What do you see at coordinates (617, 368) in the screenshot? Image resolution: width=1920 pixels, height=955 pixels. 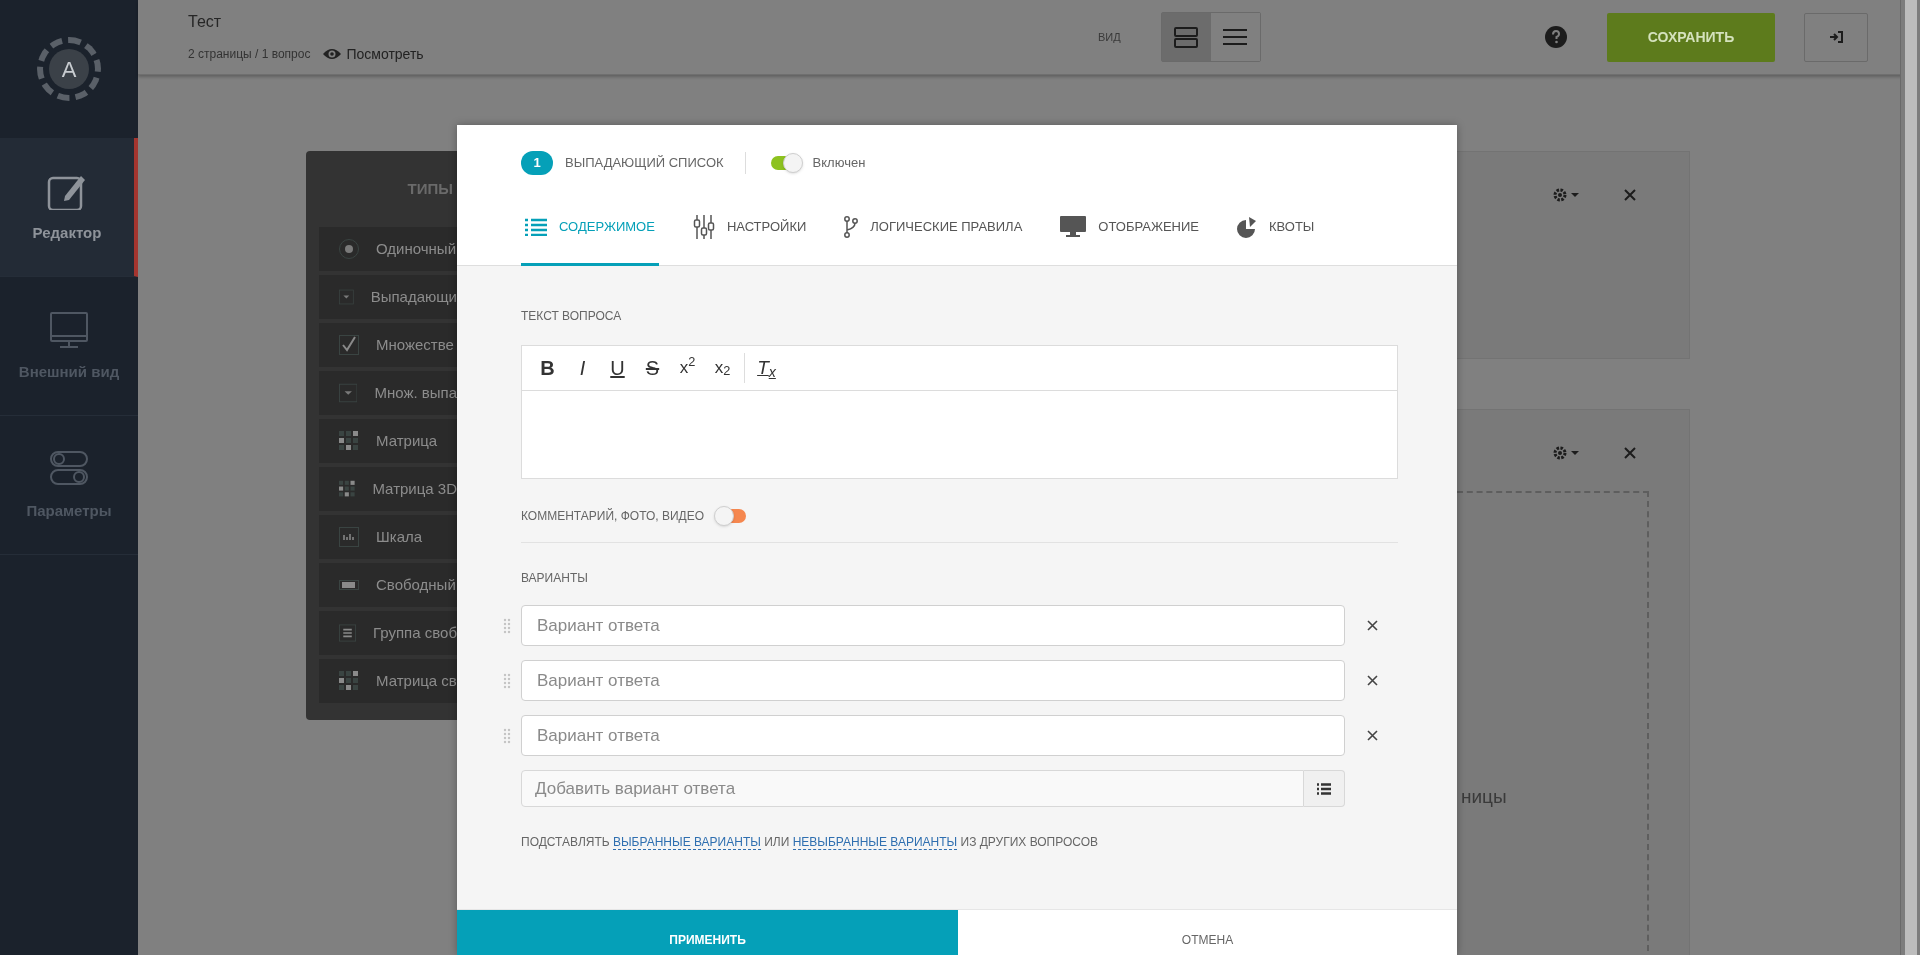 I see `underline-button: U` at bounding box center [617, 368].